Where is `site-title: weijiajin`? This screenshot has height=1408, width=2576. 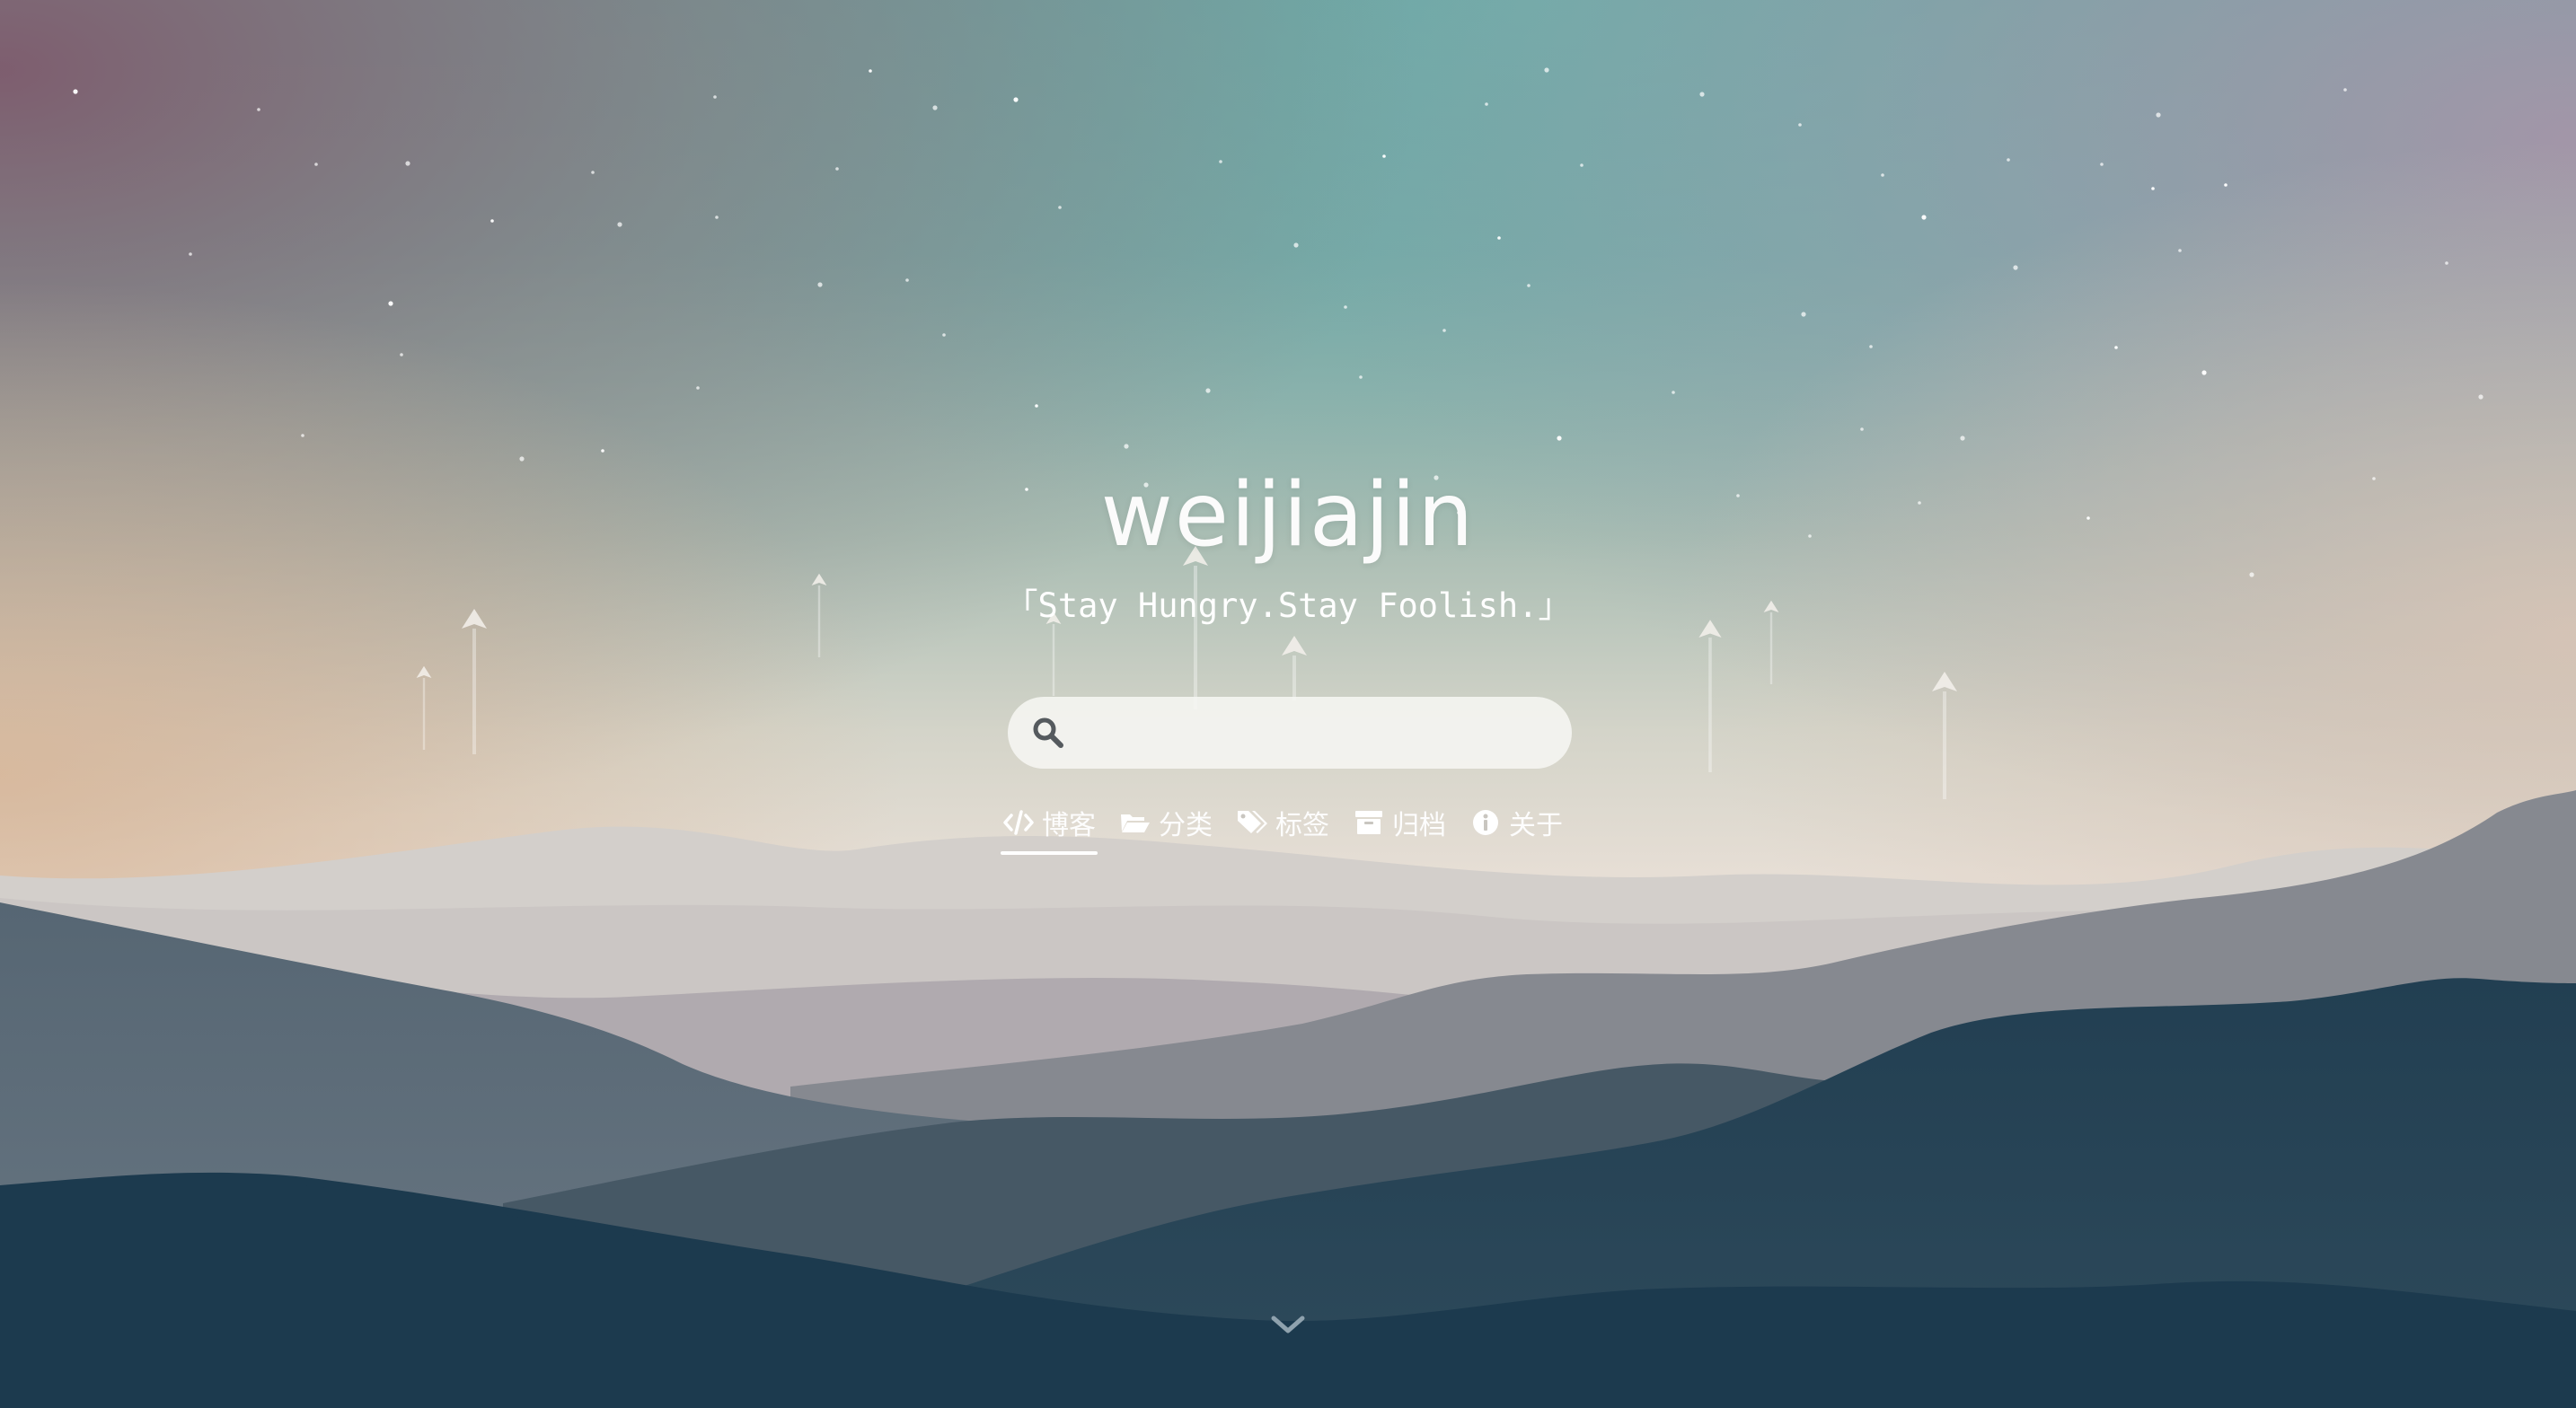
site-title: weijiajin is located at coordinates (1288, 515).